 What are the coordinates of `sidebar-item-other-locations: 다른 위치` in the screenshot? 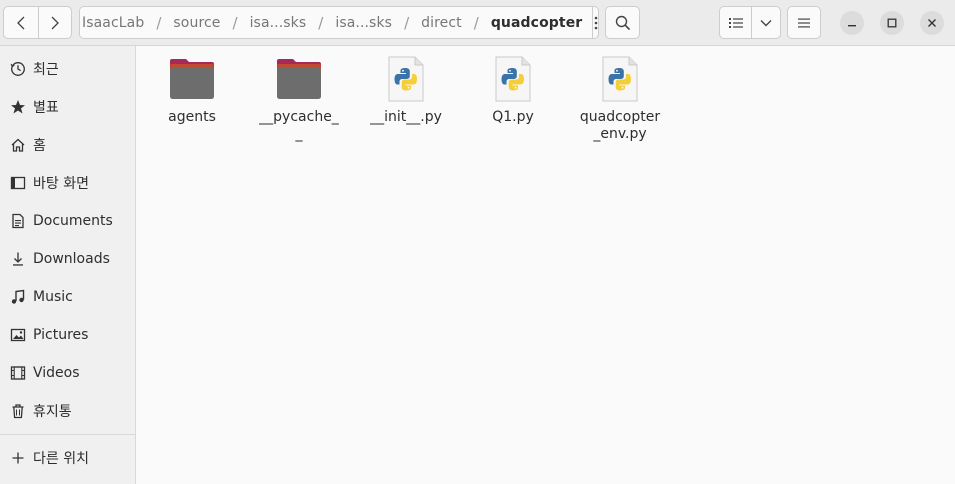 It's located at (67, 458).